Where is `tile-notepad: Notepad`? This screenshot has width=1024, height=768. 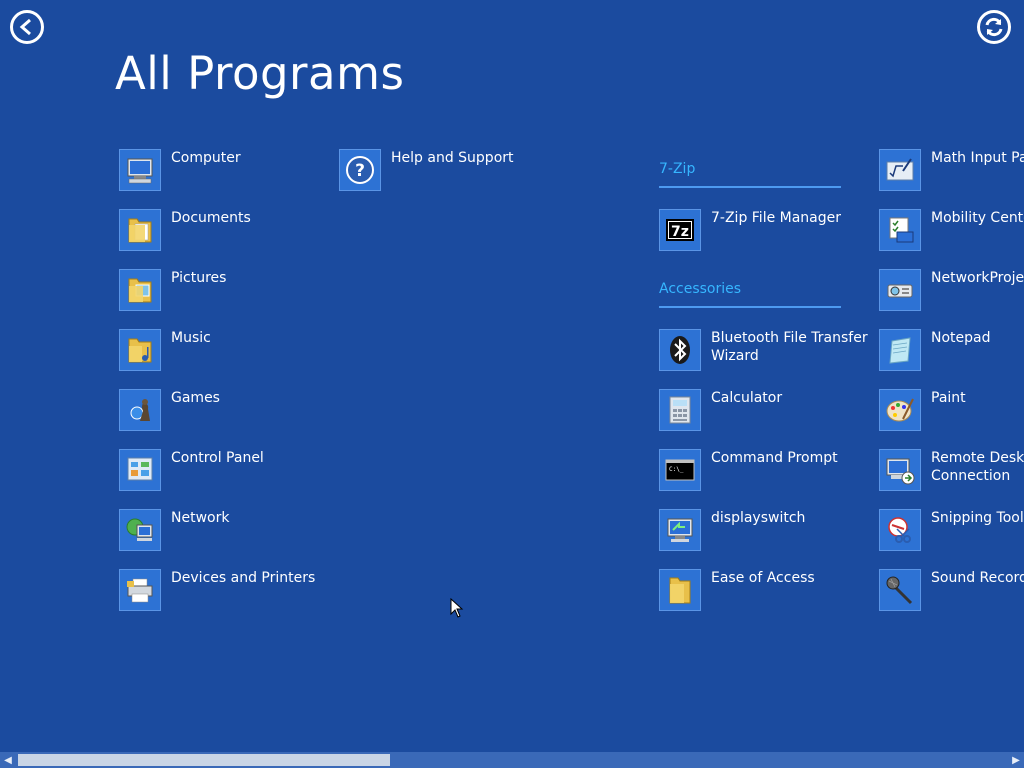 tile-notepad: Notepad is located at coordinates (951, 351).